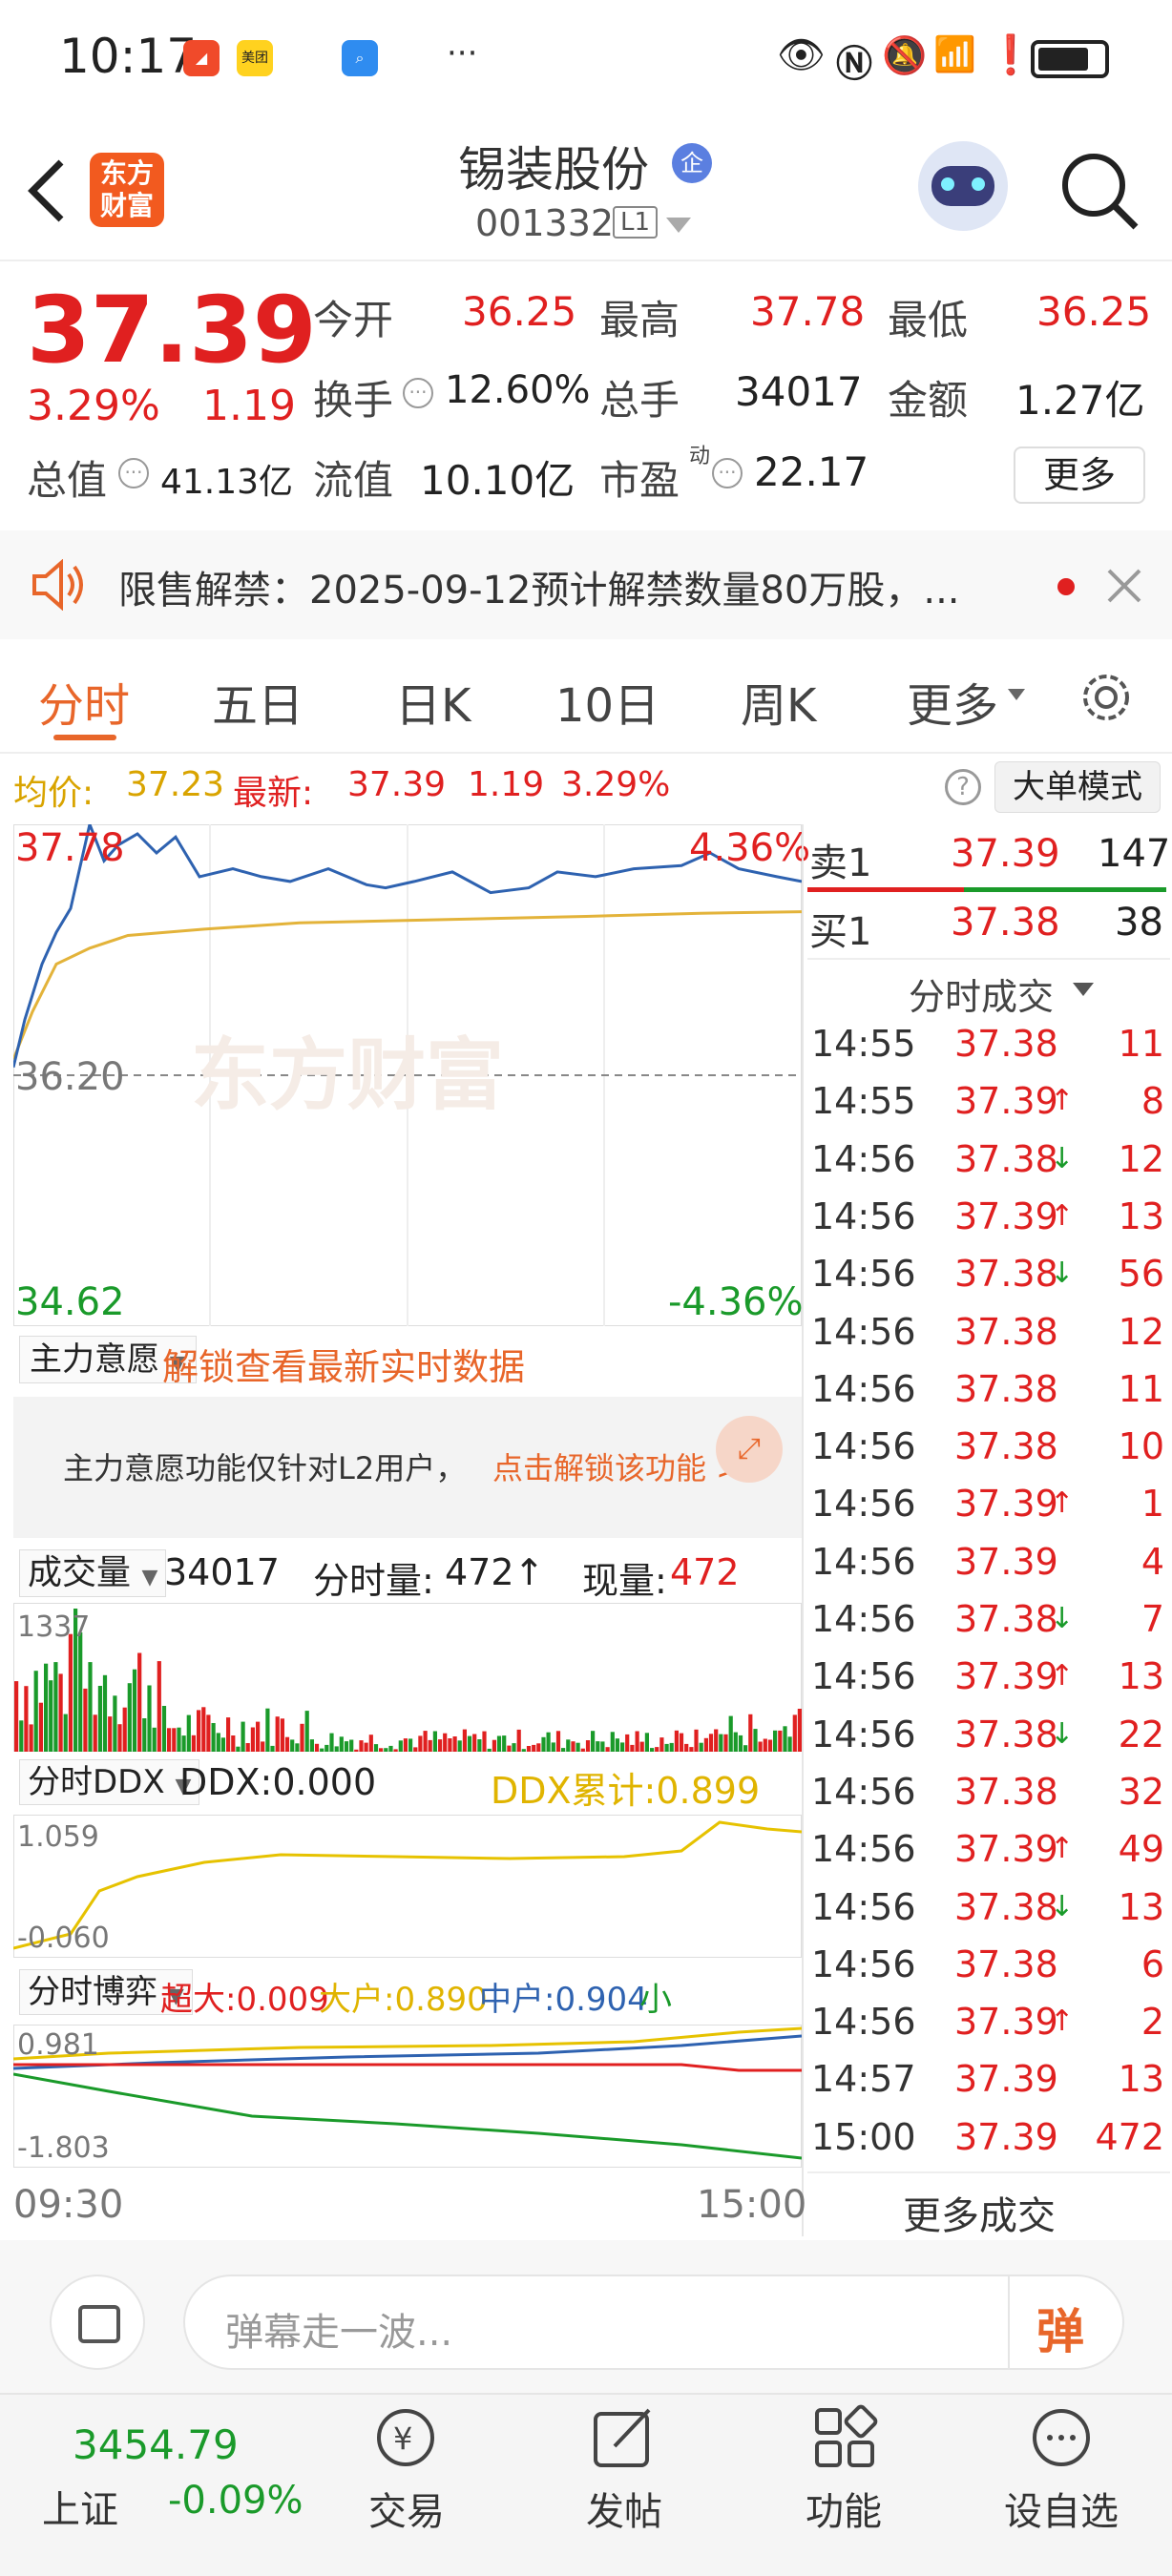  I want to click on volume-selector: 成交量 ▼, so click(93, 1573).